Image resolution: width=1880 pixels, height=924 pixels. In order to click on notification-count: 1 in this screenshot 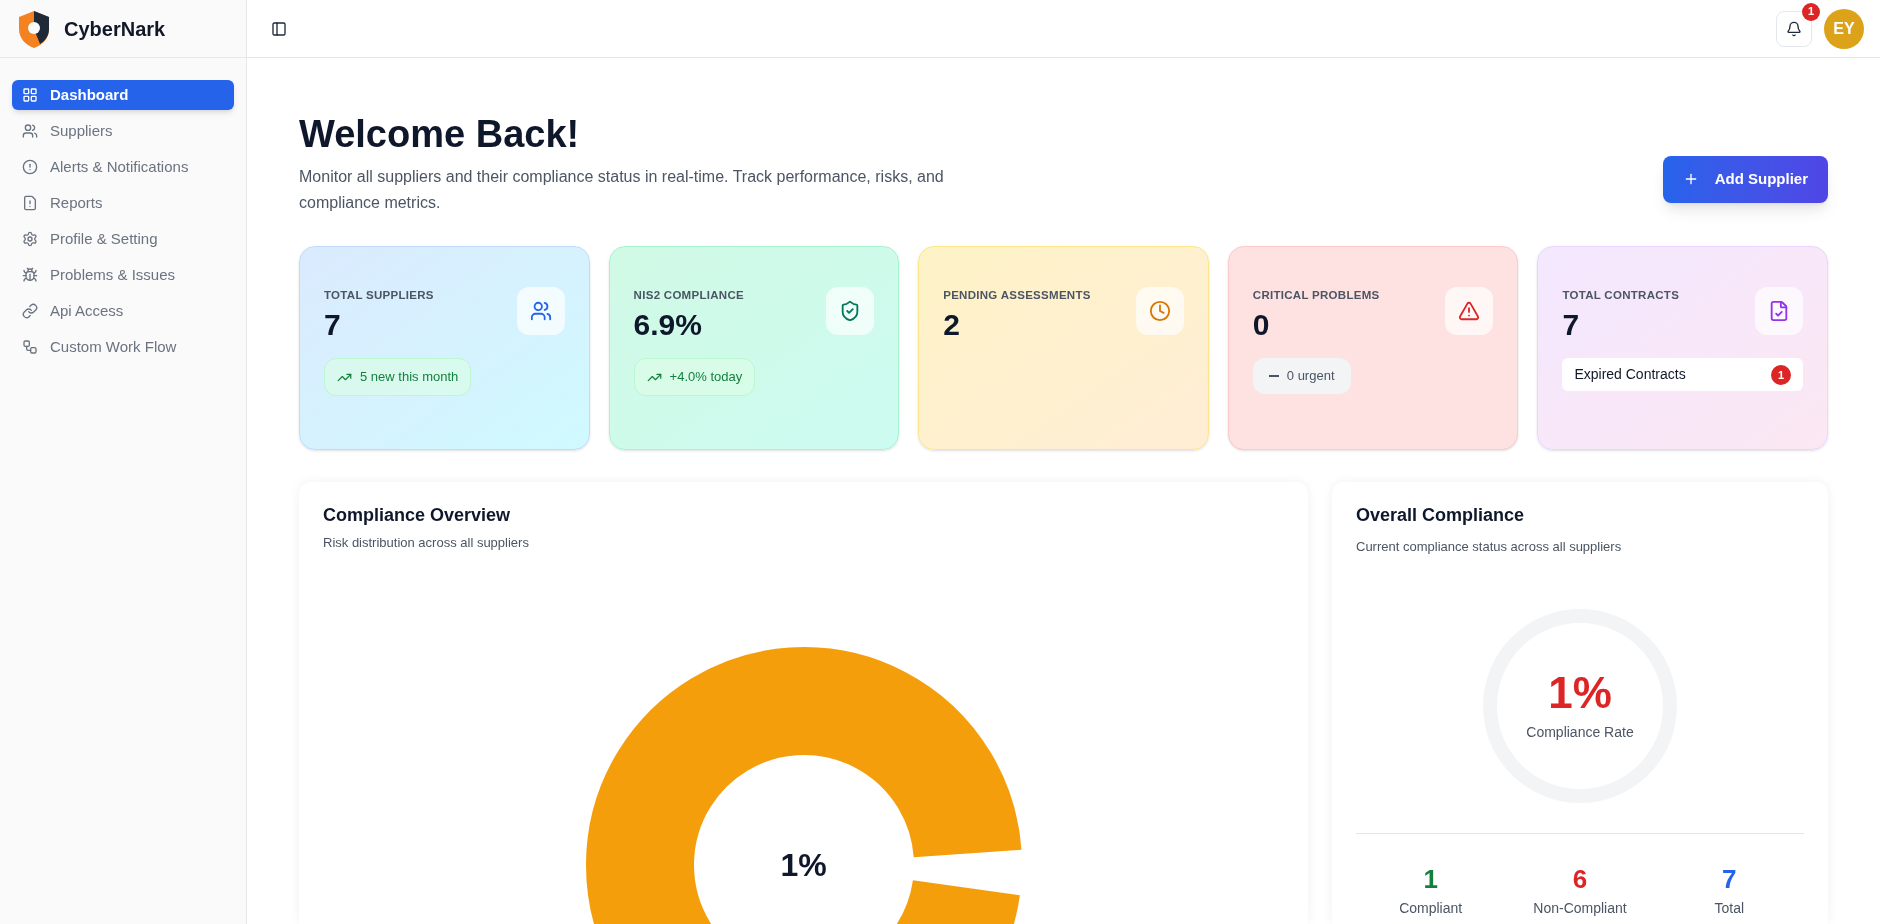, I will do `click(1811, 11)`.